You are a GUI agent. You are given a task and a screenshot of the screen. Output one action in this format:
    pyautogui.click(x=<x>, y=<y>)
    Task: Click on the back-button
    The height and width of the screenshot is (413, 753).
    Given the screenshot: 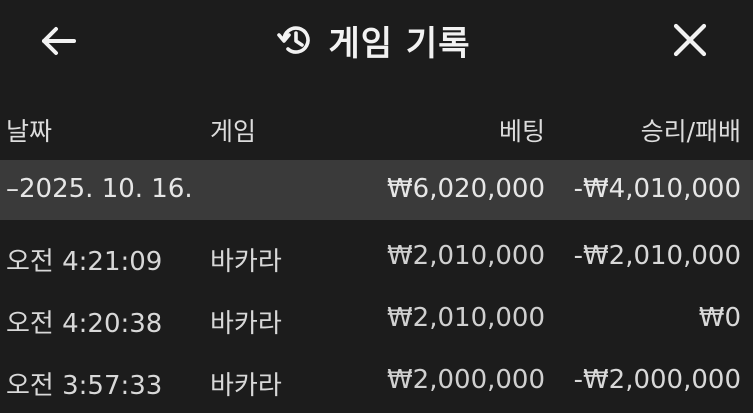 What is the action you would take?
    pyautogui.click(x=59, y=41)
    